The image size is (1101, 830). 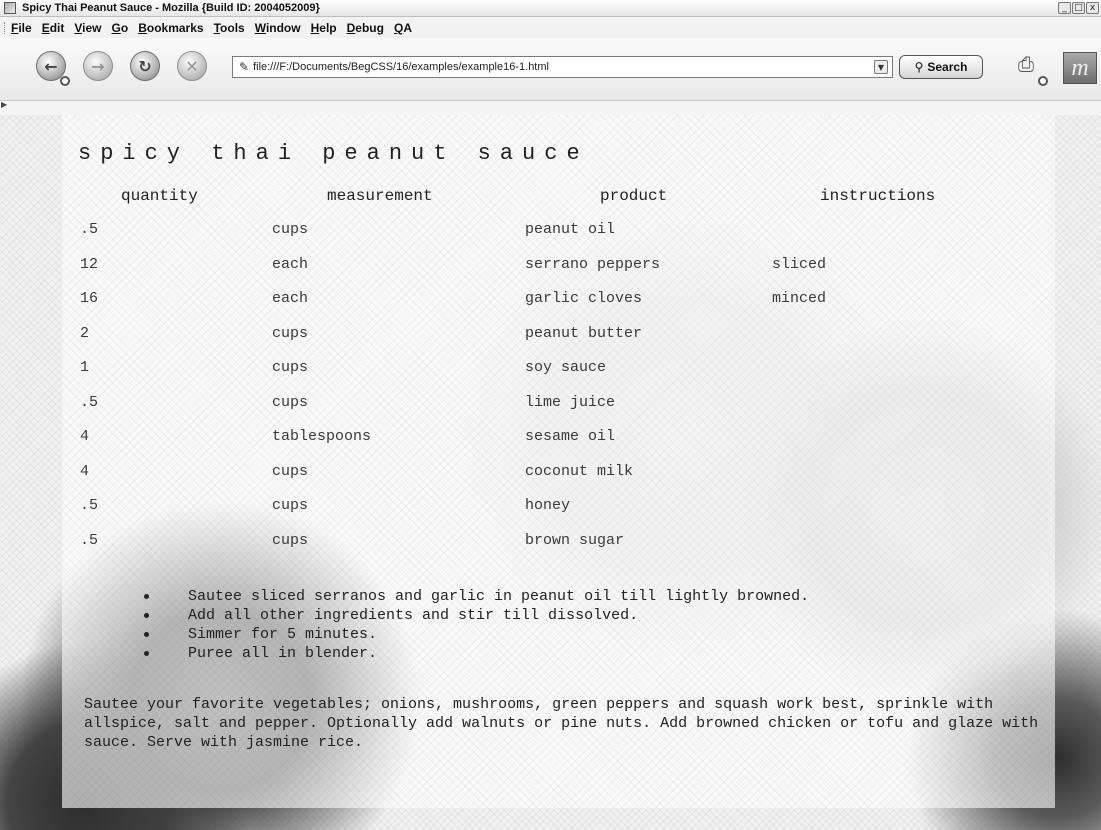 I want to click on page-title: spicy thai peanut sauce, so click(x=333, y=153).